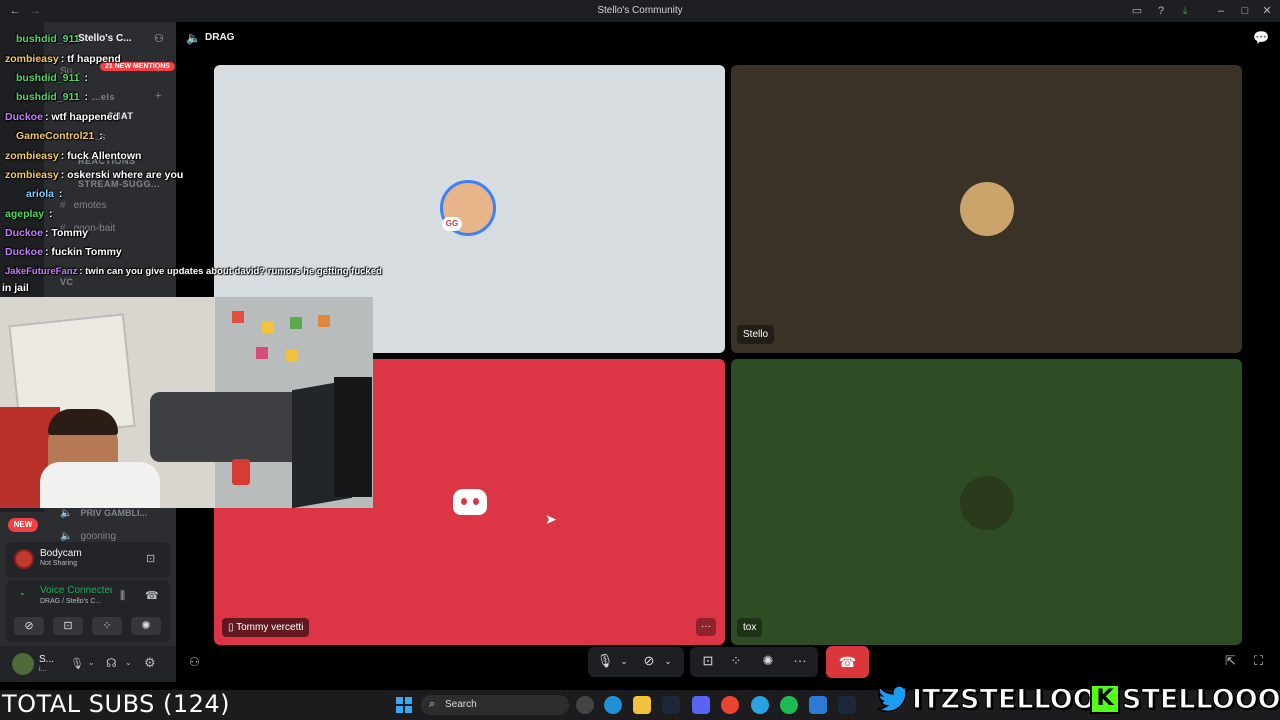  What do you see at coordinates (1267, 11) in the screenshot?
I see `close-icon: ✕` at bounding box center [1267, 11].